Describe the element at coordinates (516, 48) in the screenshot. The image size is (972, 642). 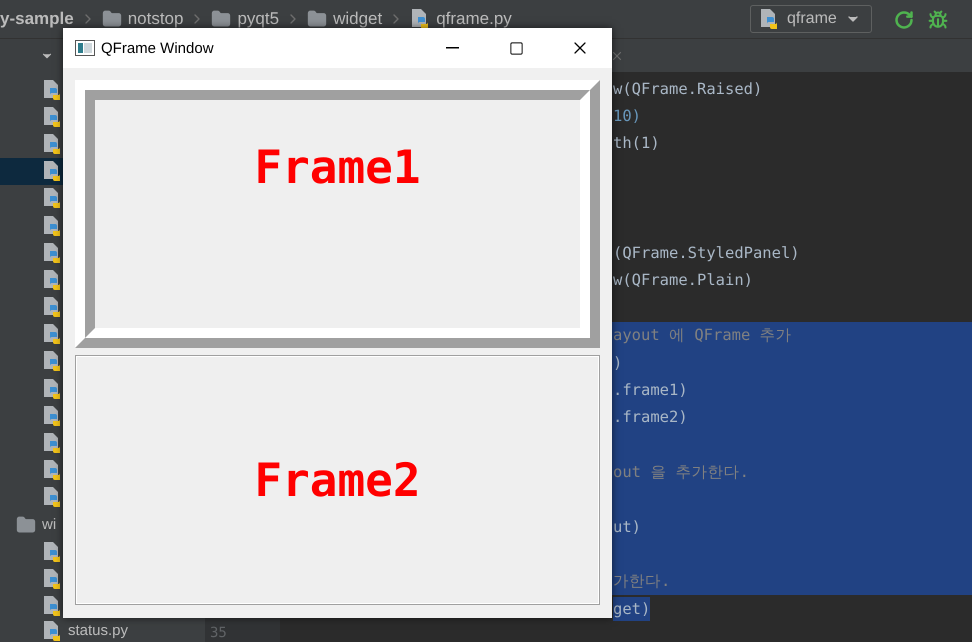
I see `maximize-icon` at that location.